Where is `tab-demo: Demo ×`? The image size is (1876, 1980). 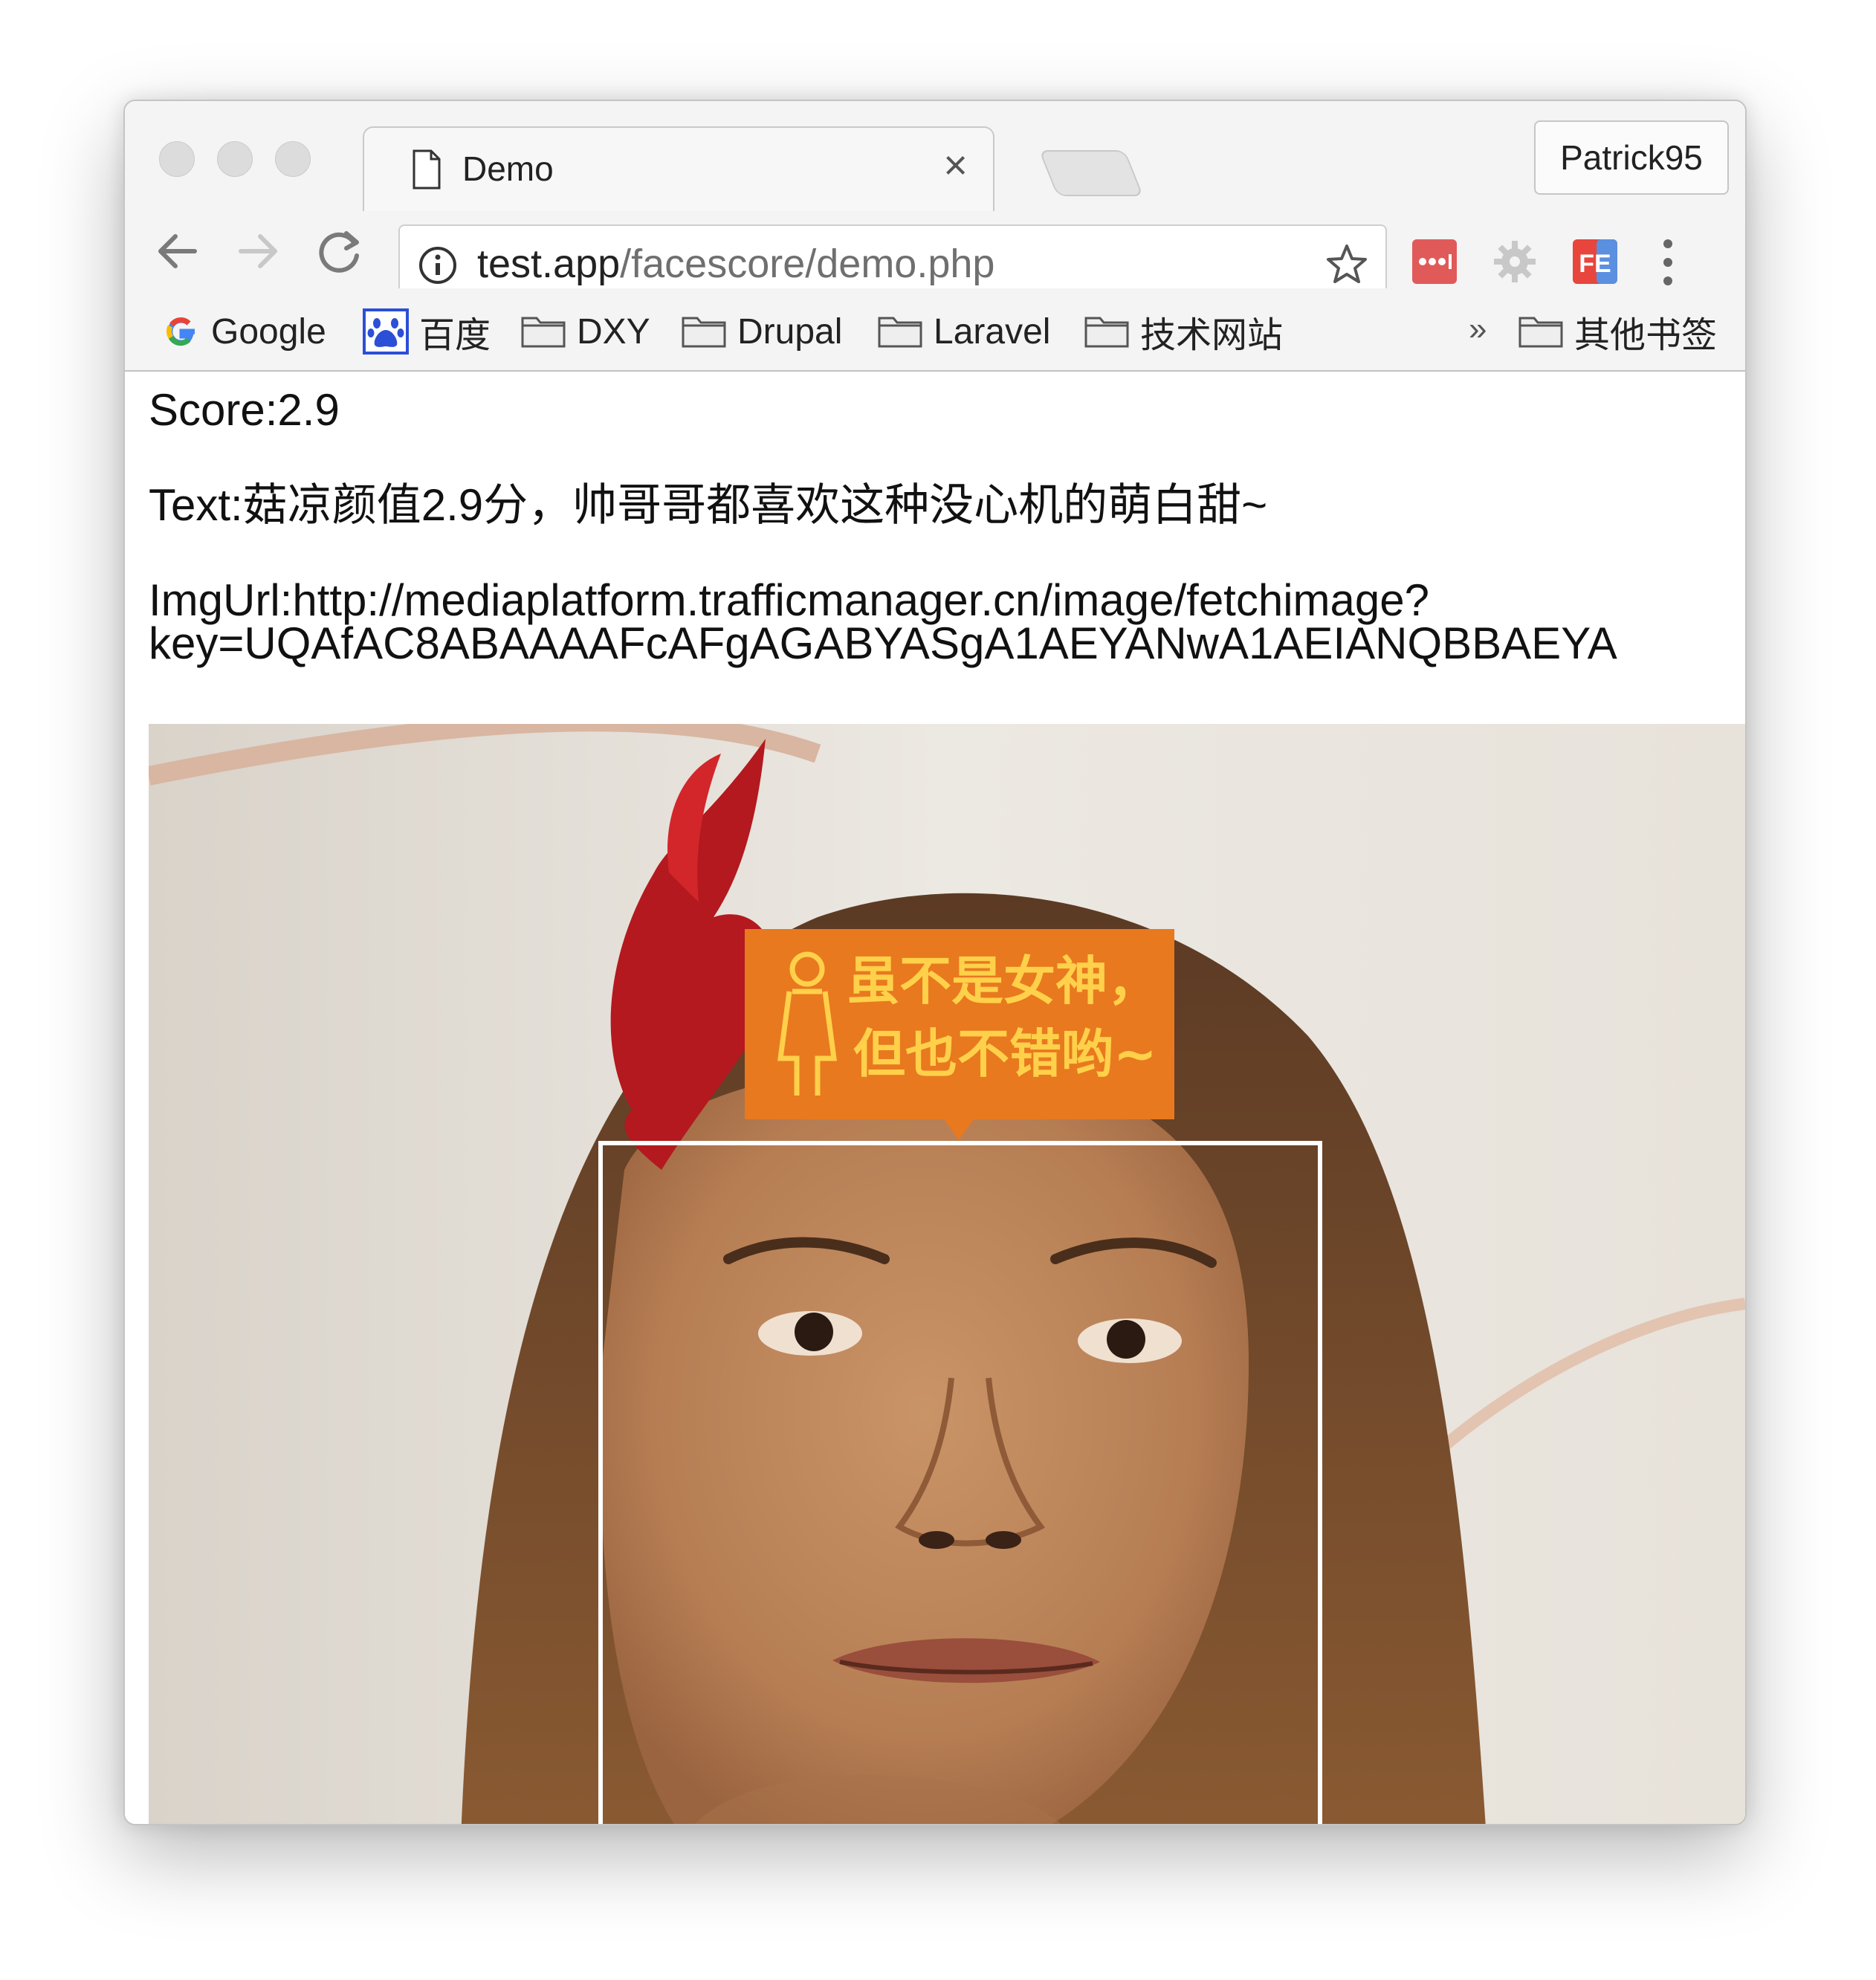 tab-demo: Demo × is located at coordinates (678, 169).